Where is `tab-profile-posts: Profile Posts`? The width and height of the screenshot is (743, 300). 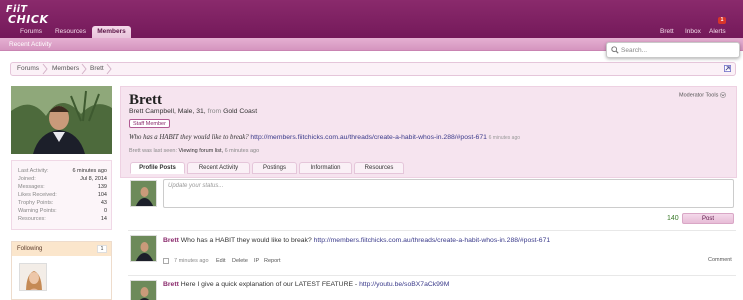
tab-profile-posts: Profile Posts is located at coordinates (157, 168).